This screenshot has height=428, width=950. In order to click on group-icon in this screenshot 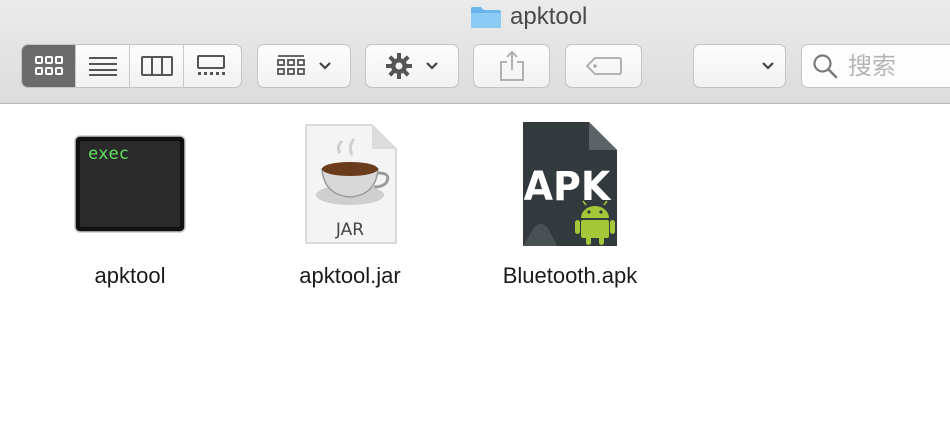, I will do `click(291, 65)`.